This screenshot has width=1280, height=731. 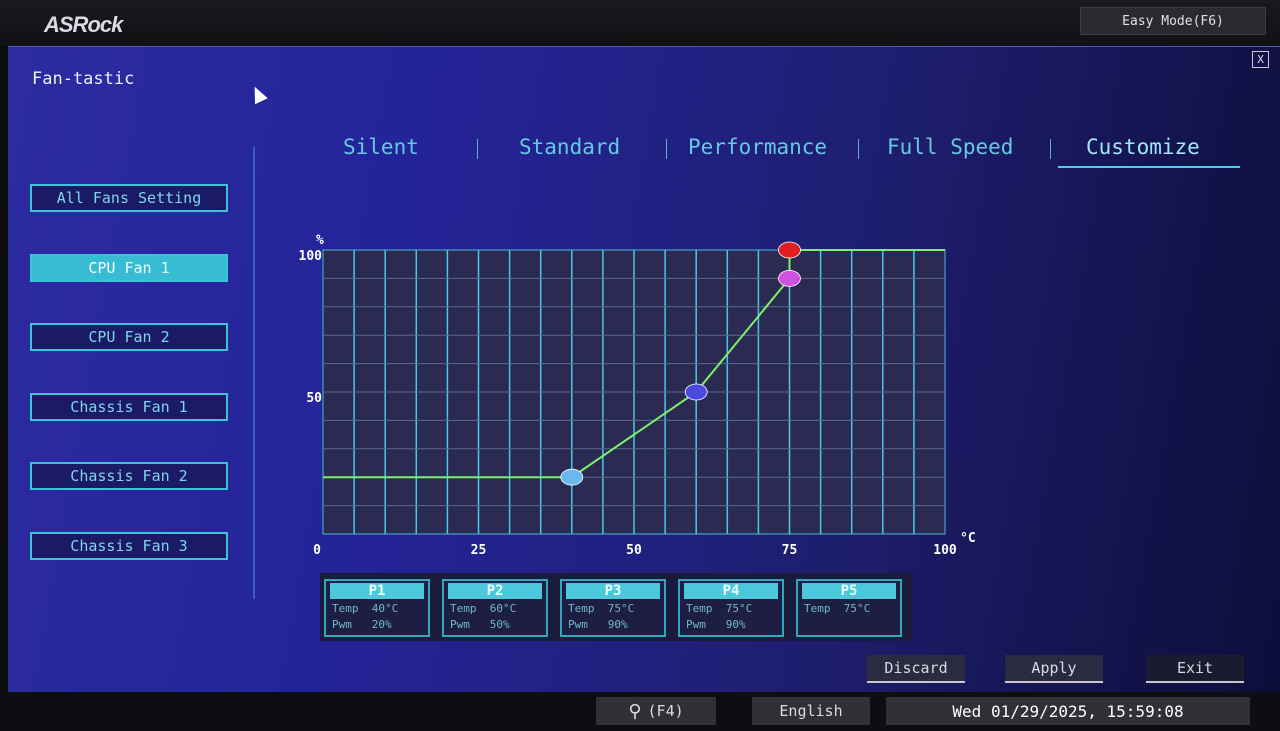 What do you see at coordinates (314, 398) in the screenshot?
I see `y-tick-label: 50` at bounding box center [314, 398].